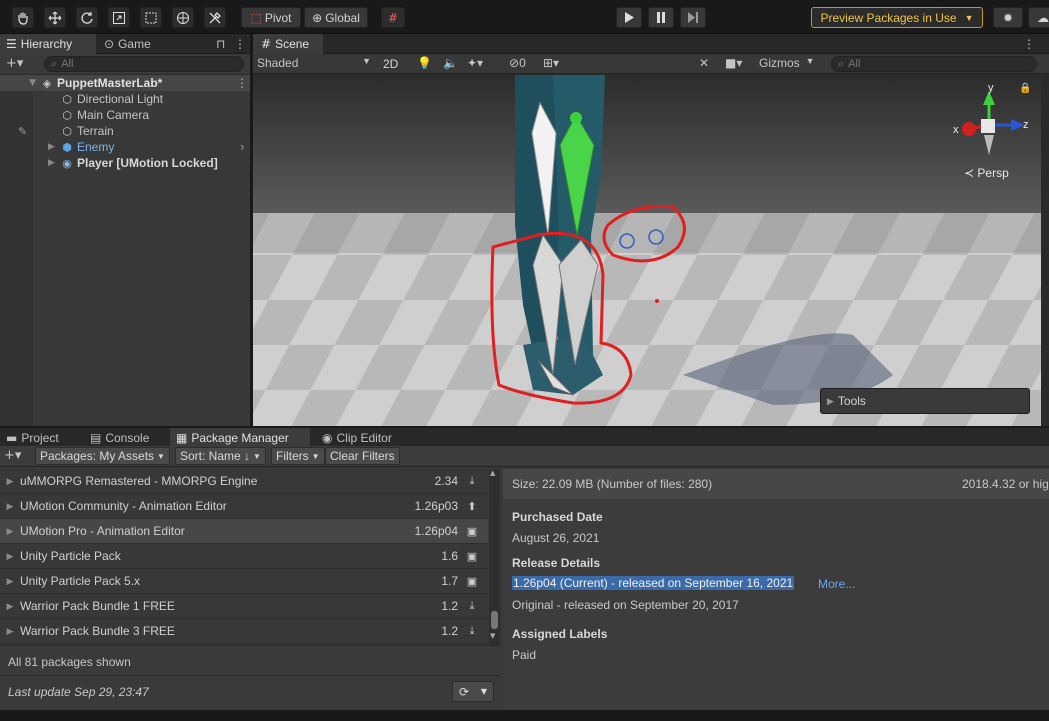 This screenshot has width=1049, height=721. What do you see at coordinates (661, 17) in the screenshot?
I see `pause-button` at bounding box center [661, 17].